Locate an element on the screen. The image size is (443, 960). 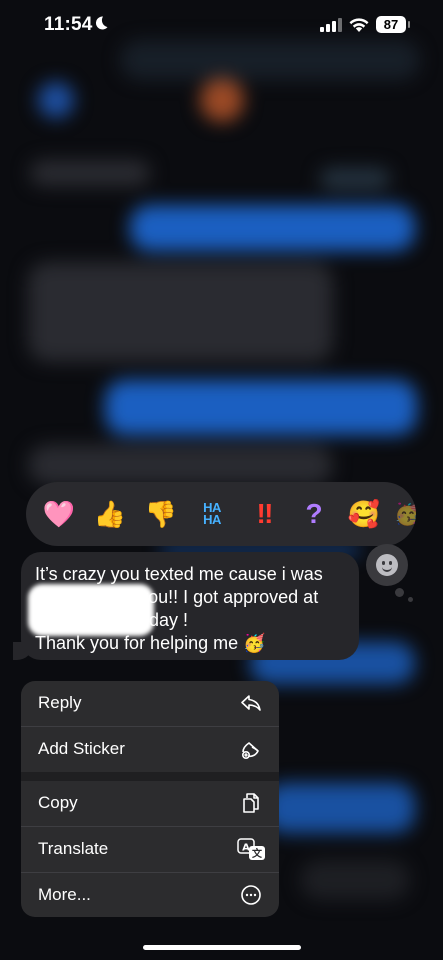
menu-item-label: Copy is located at coordinates (58, 802).